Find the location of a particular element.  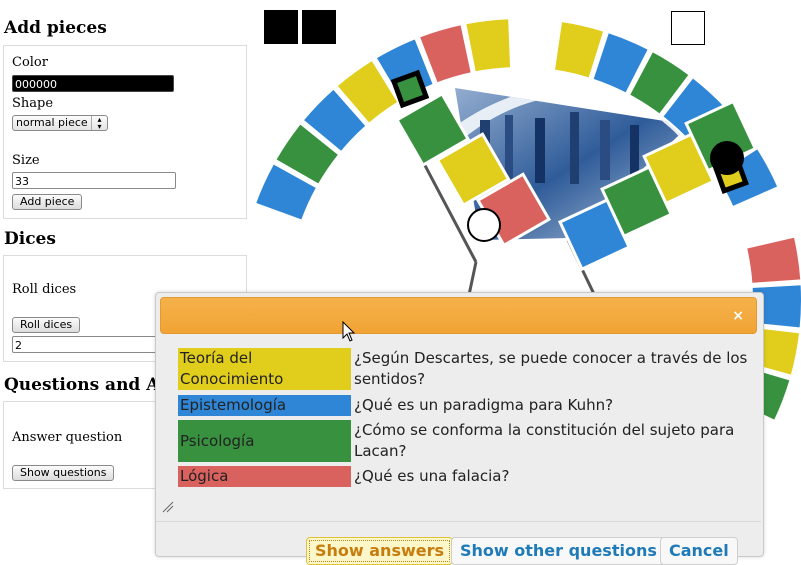

color-label: Color is located at coordinates (30, 62).